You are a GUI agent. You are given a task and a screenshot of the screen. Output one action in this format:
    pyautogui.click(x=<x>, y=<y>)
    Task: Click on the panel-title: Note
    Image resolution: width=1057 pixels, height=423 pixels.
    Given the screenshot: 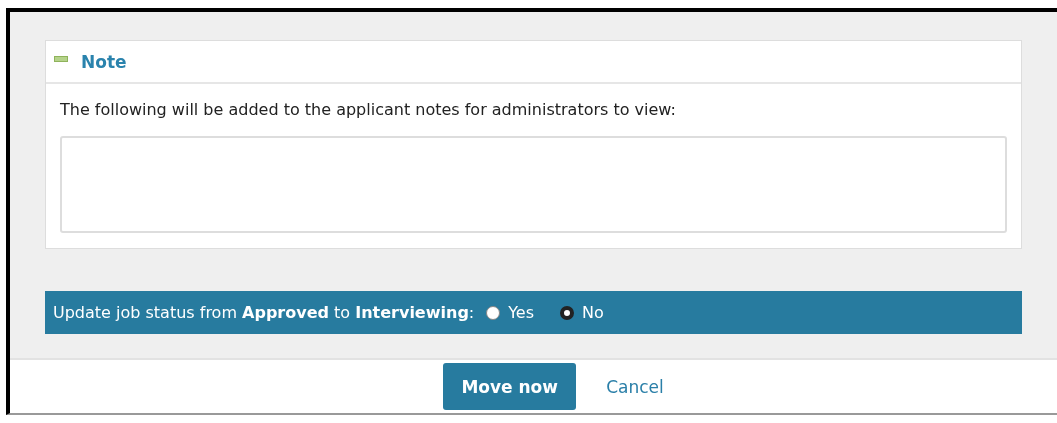 What is the action you would take?
    pyautogui.click(x=104, y=61)
    